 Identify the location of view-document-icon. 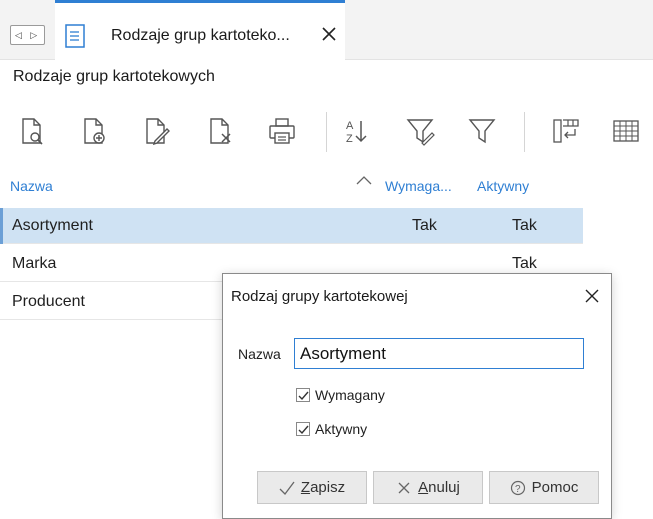
(32, 131).